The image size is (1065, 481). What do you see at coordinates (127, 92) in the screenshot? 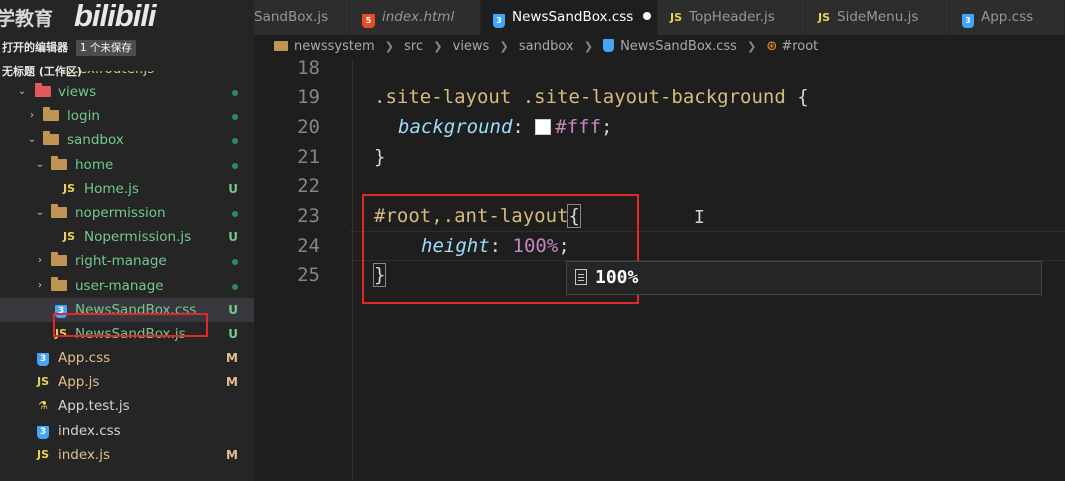
I see `tree-item-views: ⌄ views` at bounding box center [127, 92].